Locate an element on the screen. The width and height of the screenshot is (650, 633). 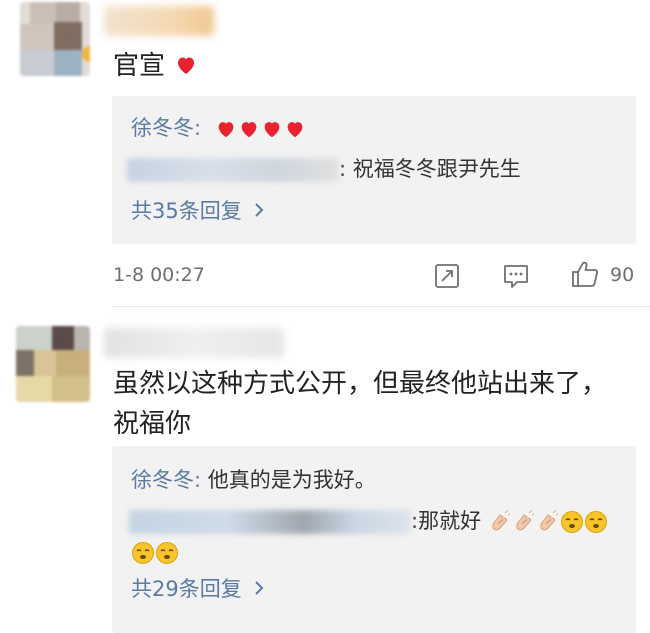
view-more-replies: 共35条回复 is located at coordinates (197, 211).